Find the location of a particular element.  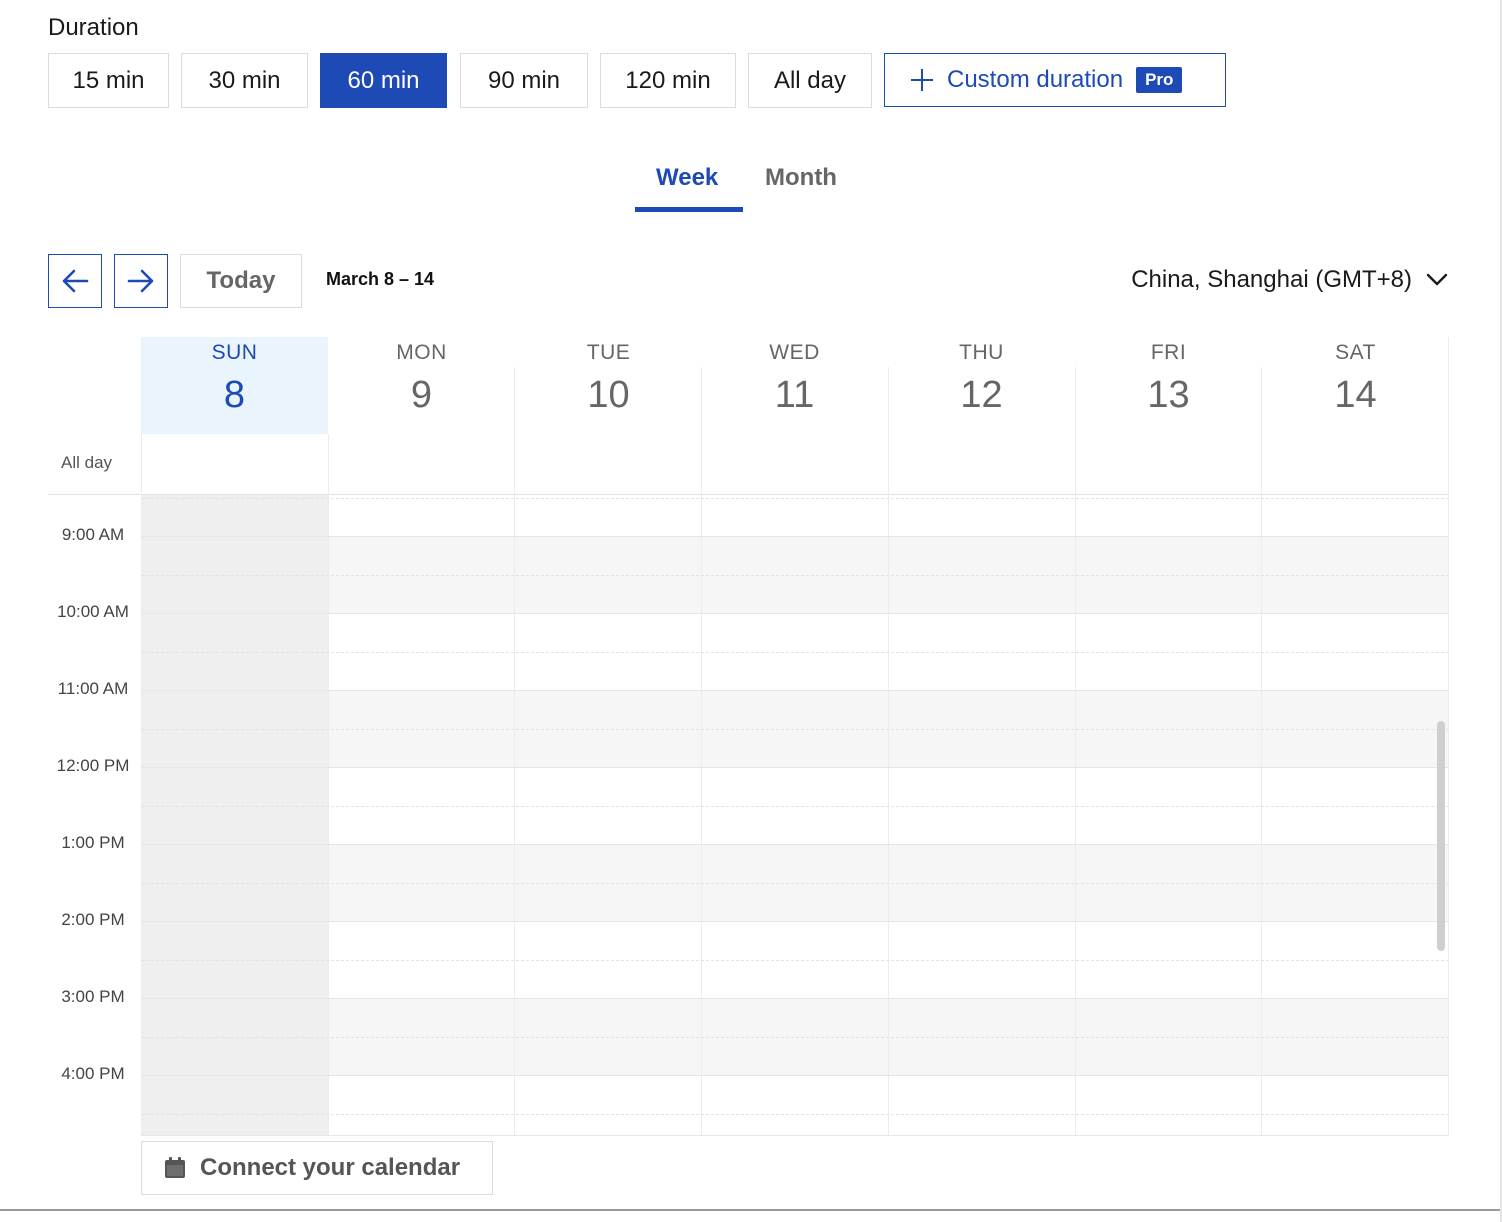

duration-all-day-button: All day is located at coordinates (810, 80).